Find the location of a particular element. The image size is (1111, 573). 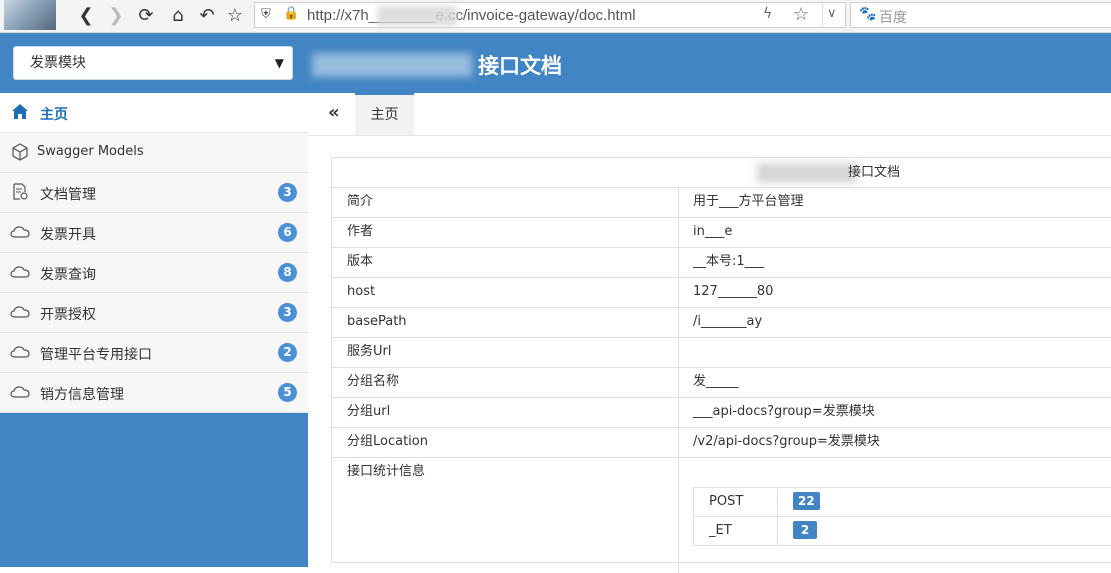

table-row-stats: 接口统计信息 POST 22 _ET 2 is located at coordinates (721, 515).